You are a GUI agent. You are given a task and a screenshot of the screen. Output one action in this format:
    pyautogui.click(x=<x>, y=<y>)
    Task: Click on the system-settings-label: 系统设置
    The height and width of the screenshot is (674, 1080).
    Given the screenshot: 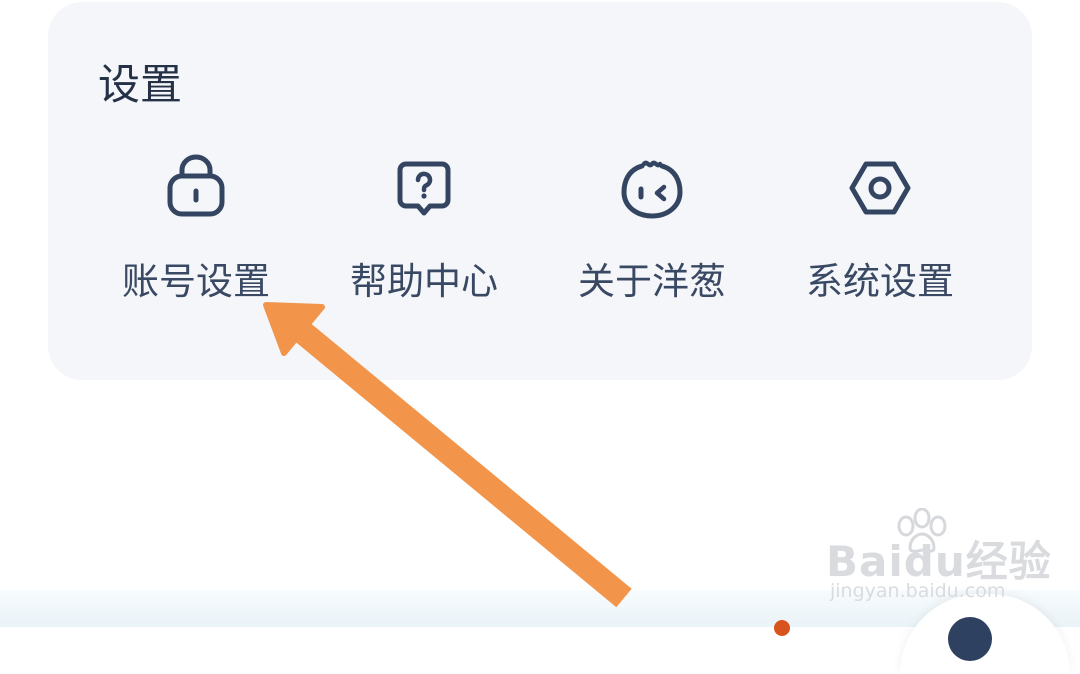 What is the action you would take?
    pyautogui.click(x=880, y=281)
    